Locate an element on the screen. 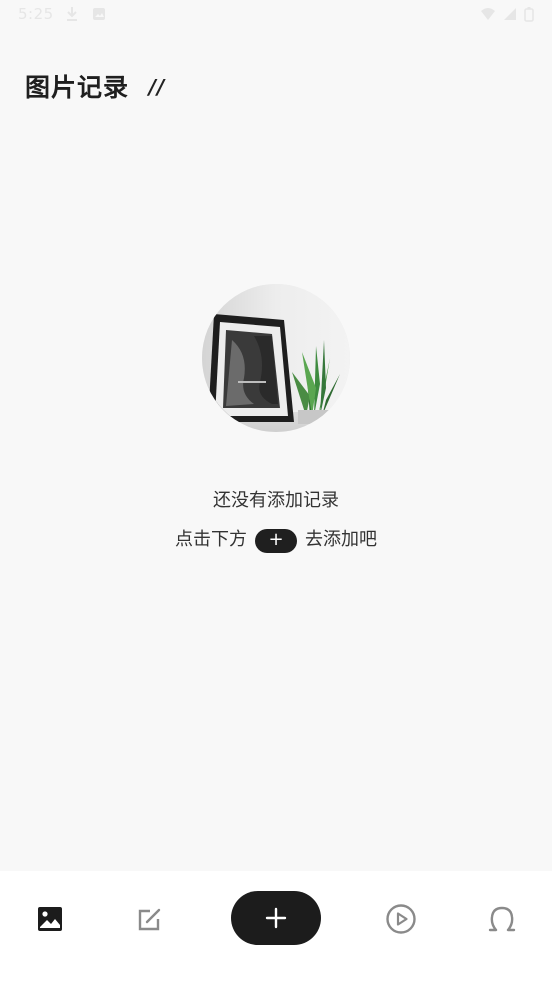 The height and width of the screenshot is (983, 552). profile-icon is located at coordinates (502, 919).